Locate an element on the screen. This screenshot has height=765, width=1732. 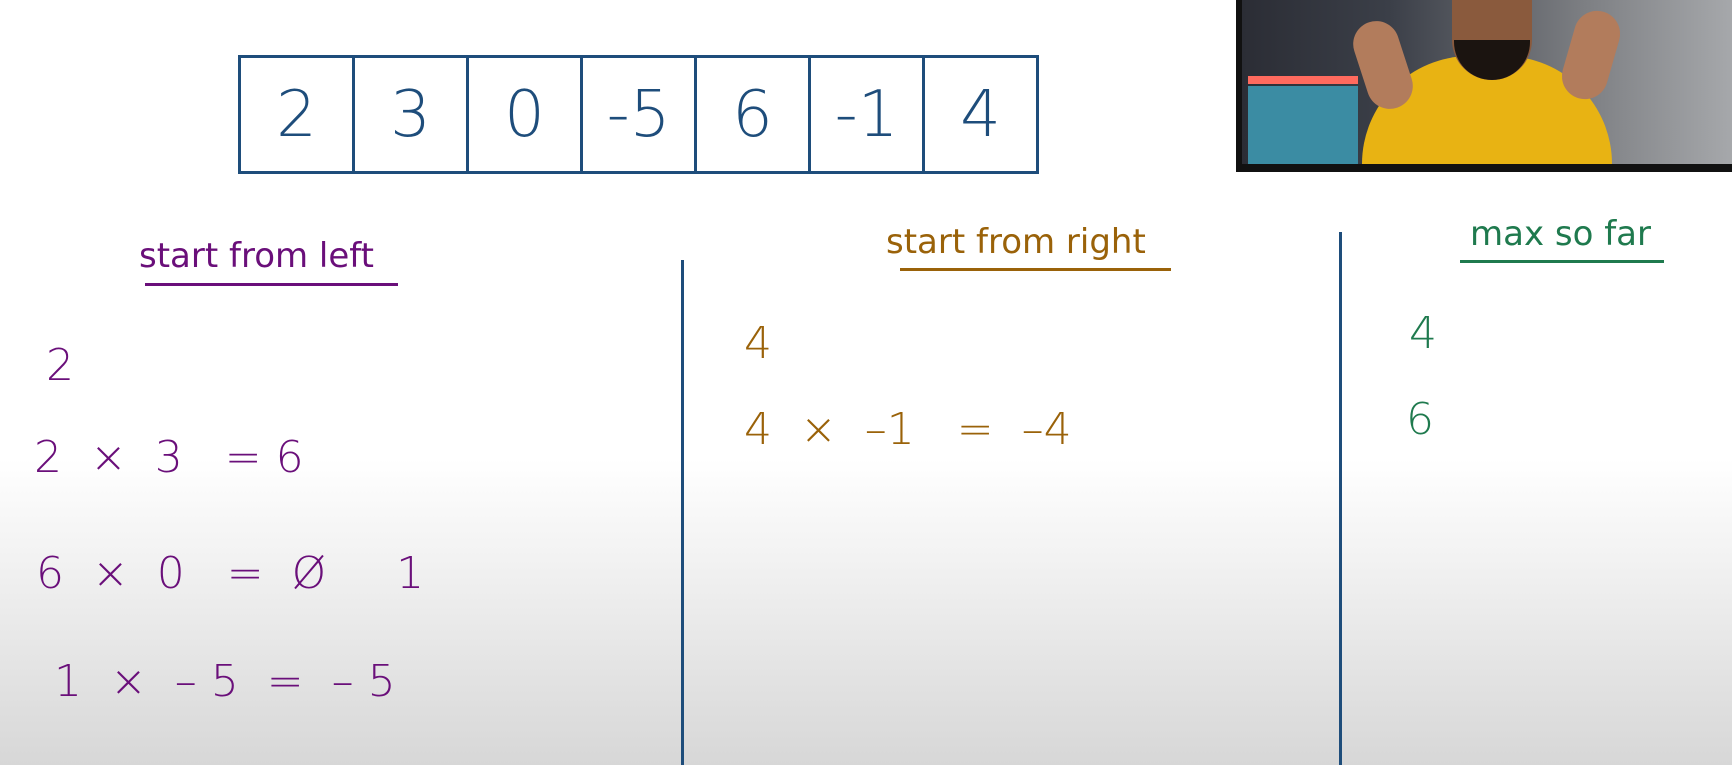
middle-line-1: 4 is located at coordinates (758, 343).